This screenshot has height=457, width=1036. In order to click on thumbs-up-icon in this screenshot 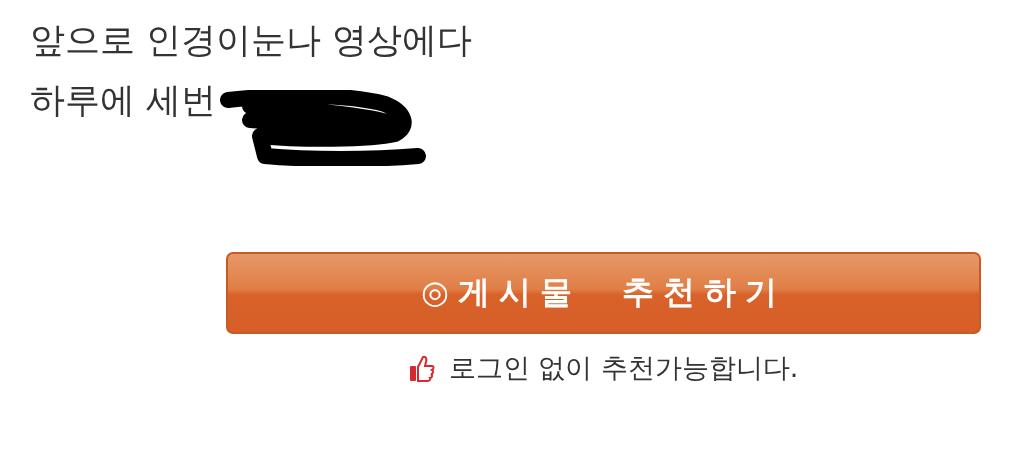, I will do `click(421, 368)`.